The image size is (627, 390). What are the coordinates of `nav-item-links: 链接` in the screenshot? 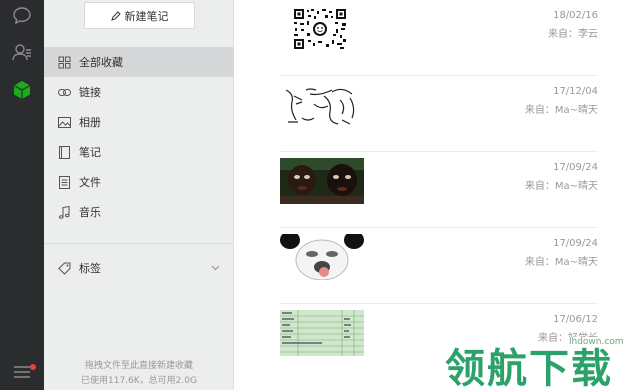 It's located at (139, 92).